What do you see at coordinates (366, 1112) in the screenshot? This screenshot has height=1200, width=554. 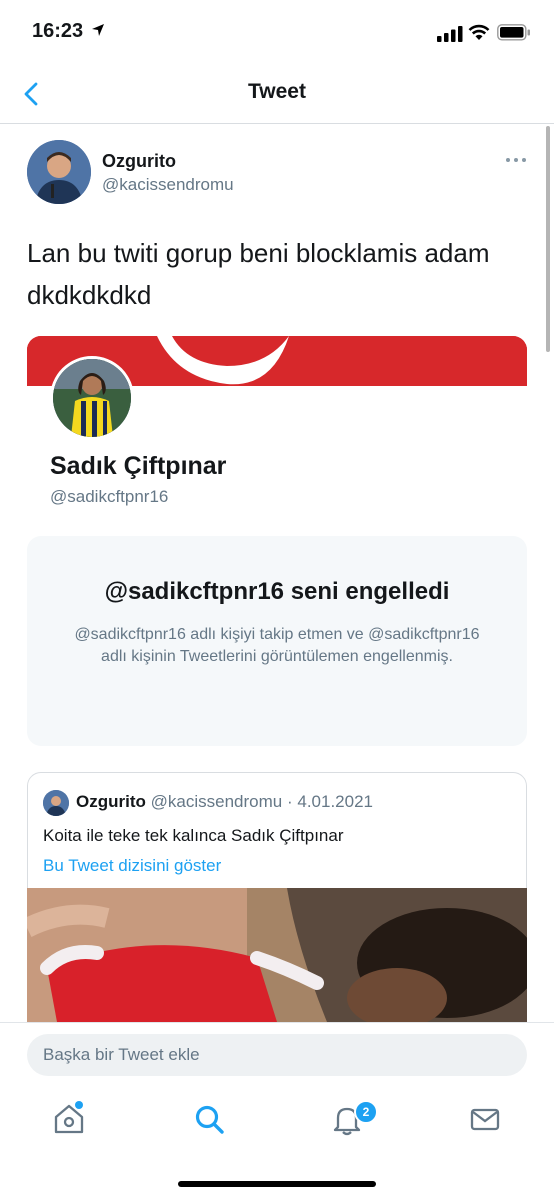 I see `notifications-badge: 2` at bounding box center [366, 1112].